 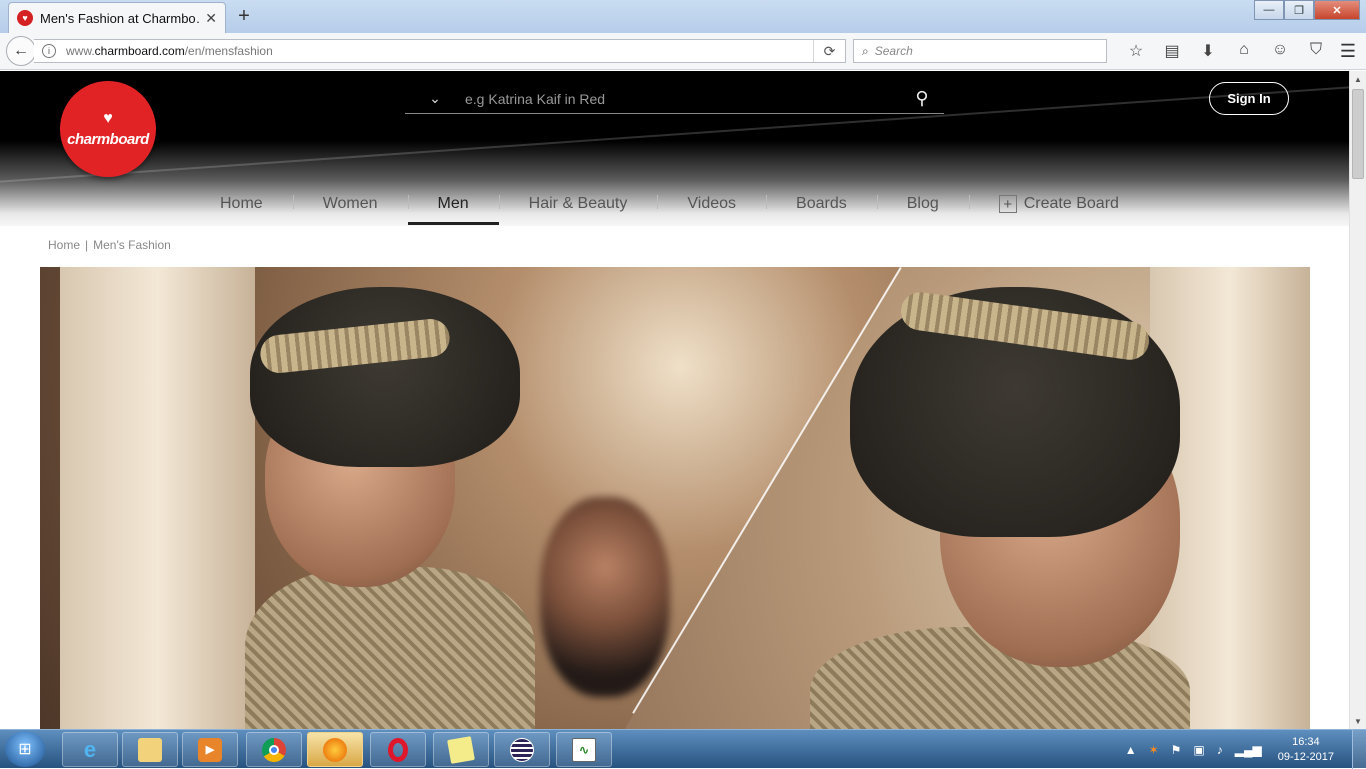 I want to click on nav-label: Women, so click(x=350, y=203).